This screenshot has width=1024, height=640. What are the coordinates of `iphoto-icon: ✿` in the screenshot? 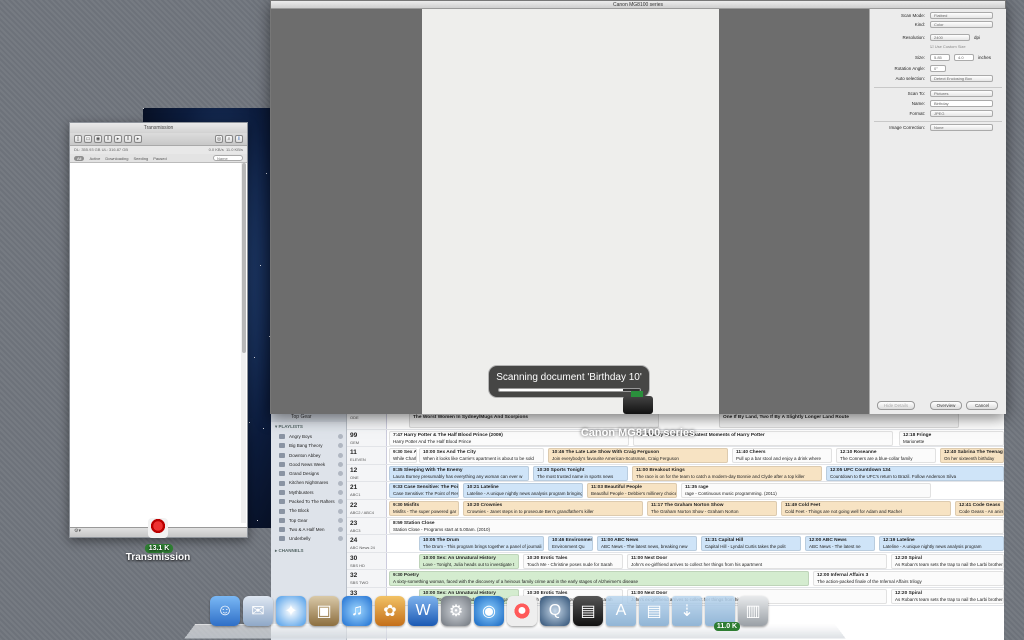 It's located at (390, 611).